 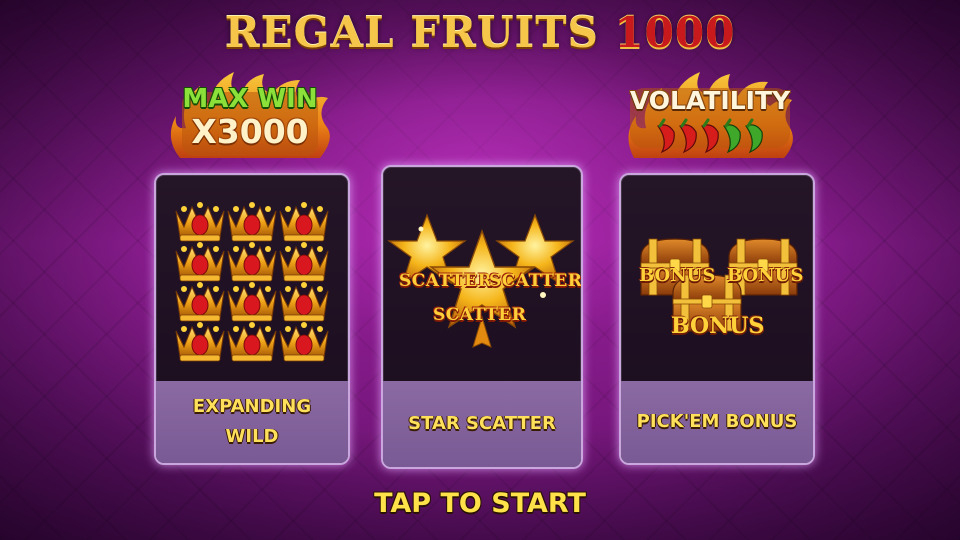 I want to click on star-scatter-card: SCATTER SCATTER SCATTER STAR SCATTER, so click(x=482, y=317).